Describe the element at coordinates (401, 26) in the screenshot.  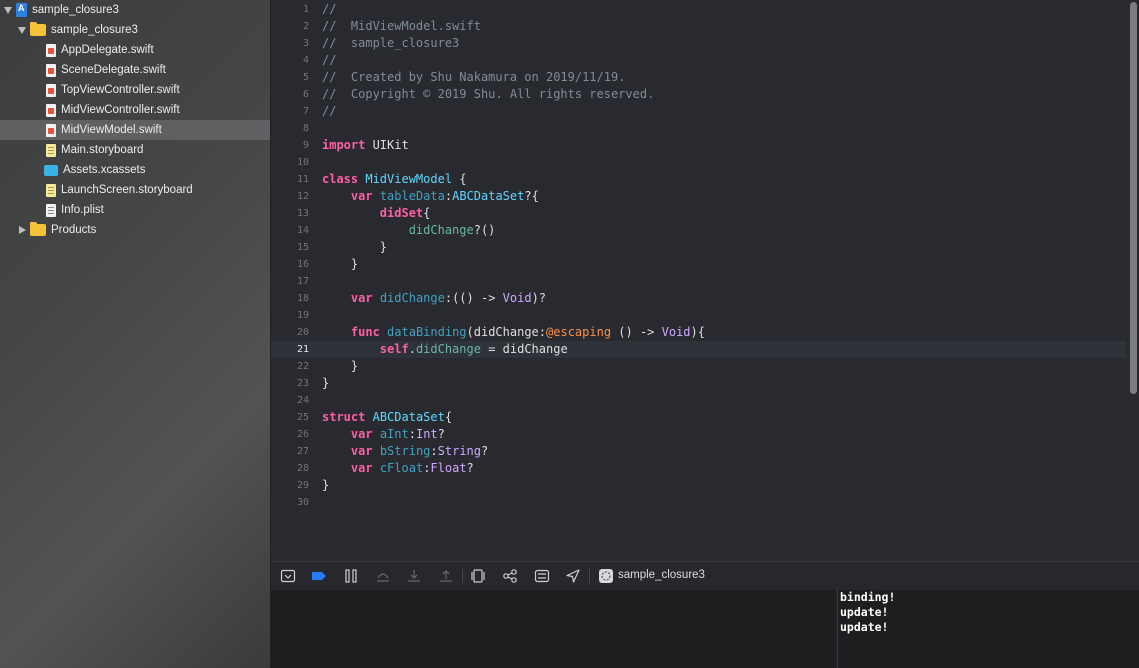
I see `code-line: // MidViewModel.swift` at that location.